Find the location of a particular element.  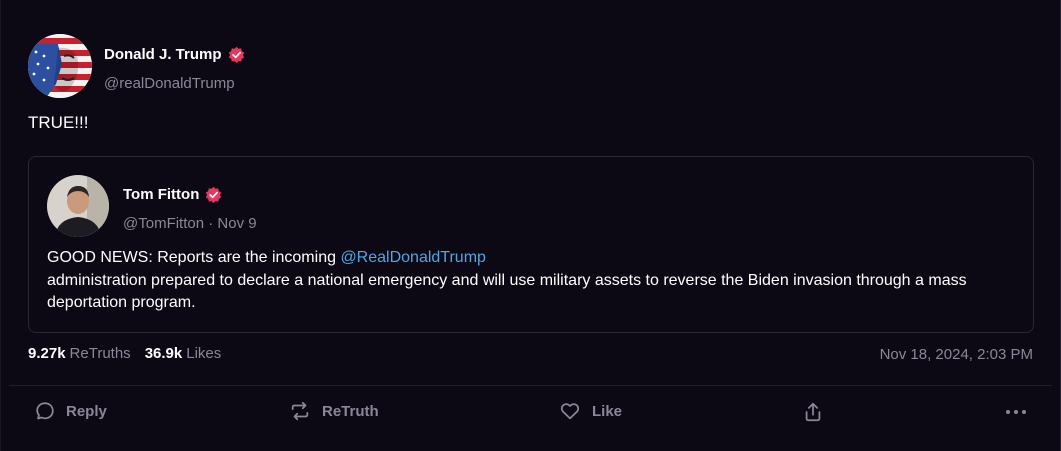

share-button is located at coordinates (818, 412).